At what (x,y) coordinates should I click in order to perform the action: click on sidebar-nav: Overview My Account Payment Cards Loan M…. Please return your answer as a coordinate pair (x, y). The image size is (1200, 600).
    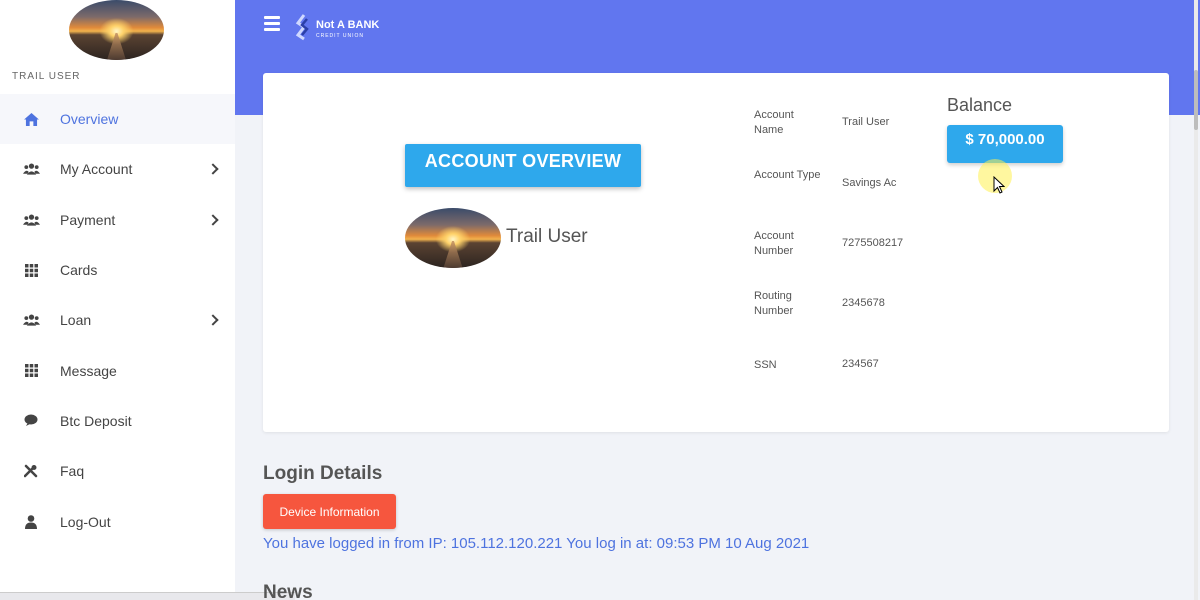
    Looking at the image, I should click on (117, 320).